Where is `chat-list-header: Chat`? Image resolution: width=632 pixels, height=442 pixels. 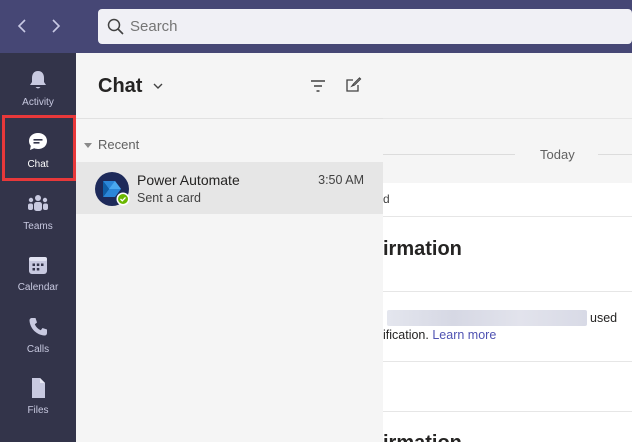 chat-list-header: Chat is located at coordinates (229, 86).